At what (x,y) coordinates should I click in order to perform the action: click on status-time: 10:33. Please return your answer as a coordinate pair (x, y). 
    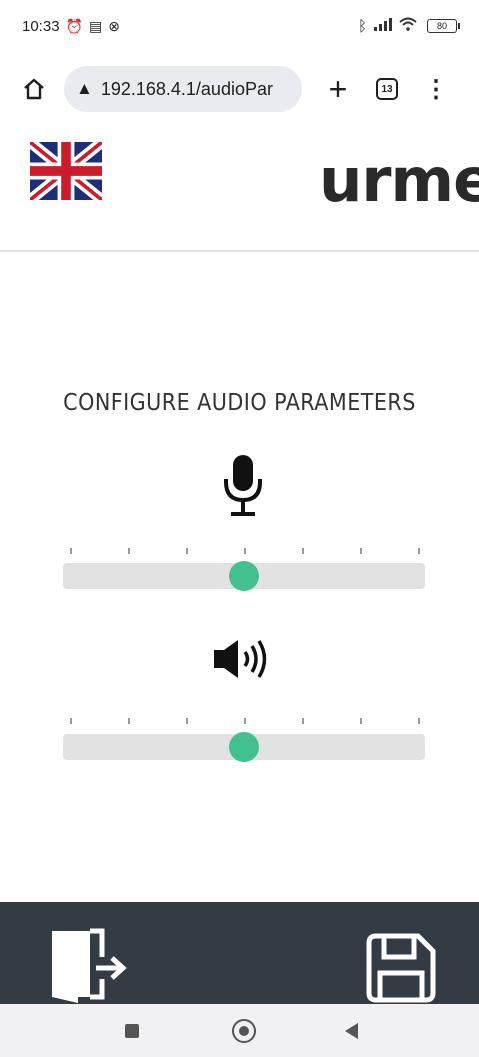
    Looking at the image, I should click on (41, 26).